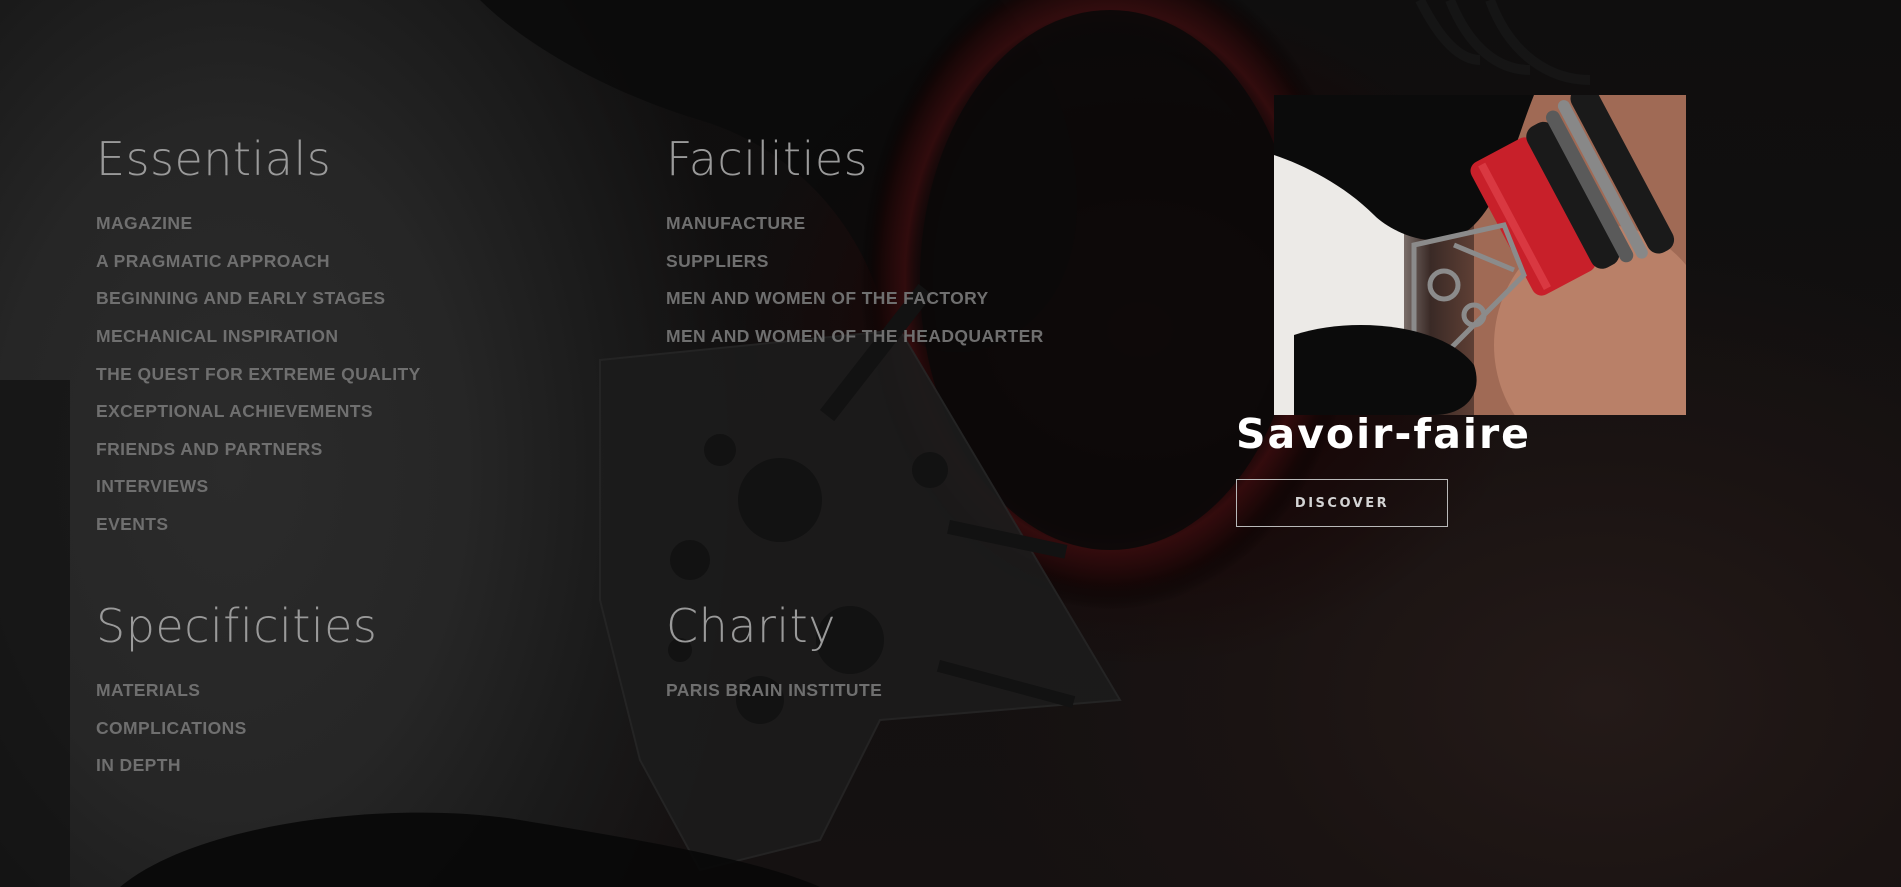 This screenshot has height=887, width=1901. I want to click on feature-title: Savoir-faire, so click(1383, 434).